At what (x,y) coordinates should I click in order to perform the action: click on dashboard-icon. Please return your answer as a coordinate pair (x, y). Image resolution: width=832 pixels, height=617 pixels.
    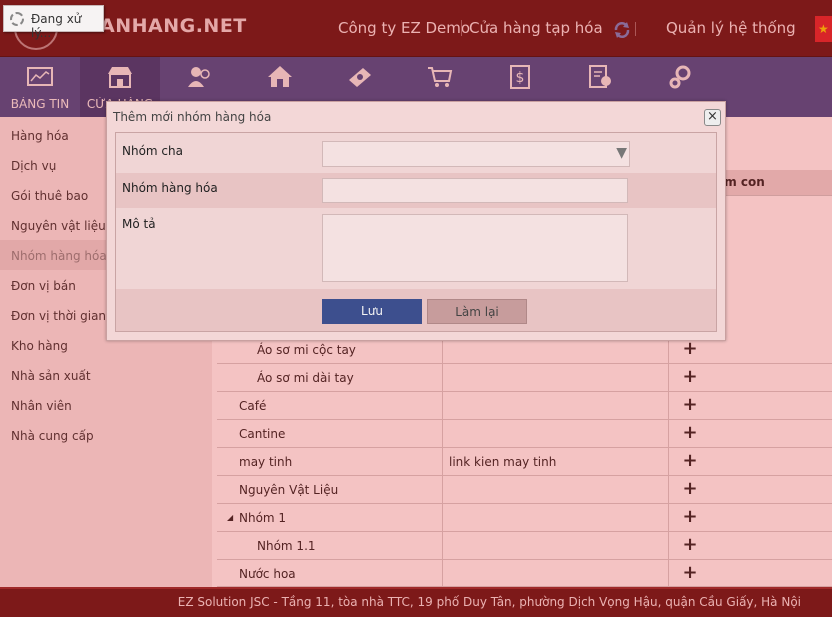
    Looking at the image, I should click on (40, 76).